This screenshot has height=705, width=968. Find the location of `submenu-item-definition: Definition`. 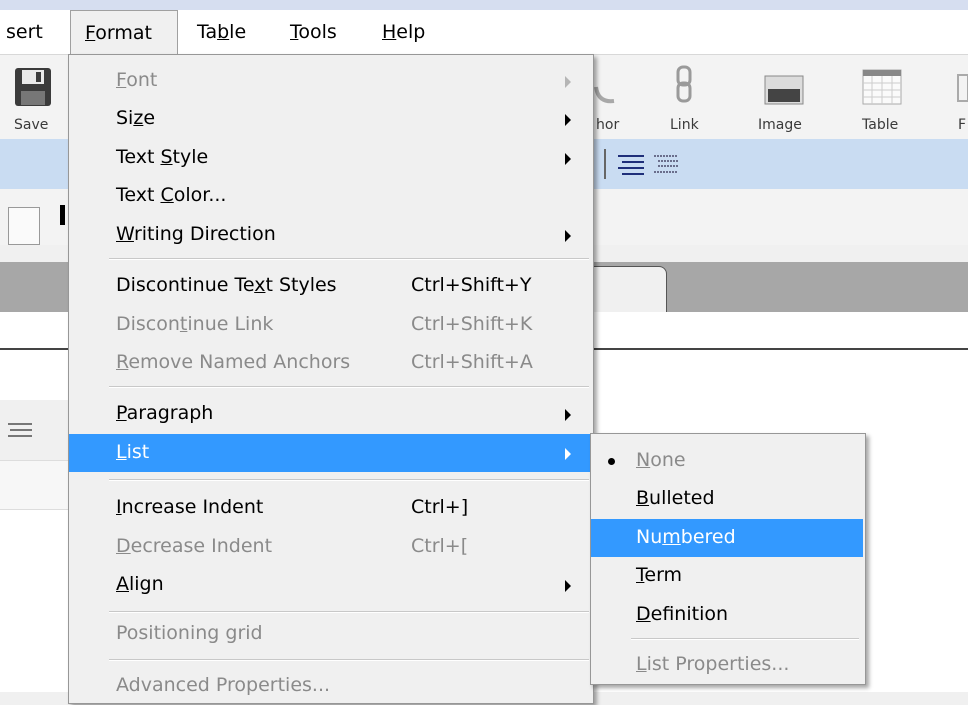

submenu-item-definition: Definition is located at coordinates (727, 615).